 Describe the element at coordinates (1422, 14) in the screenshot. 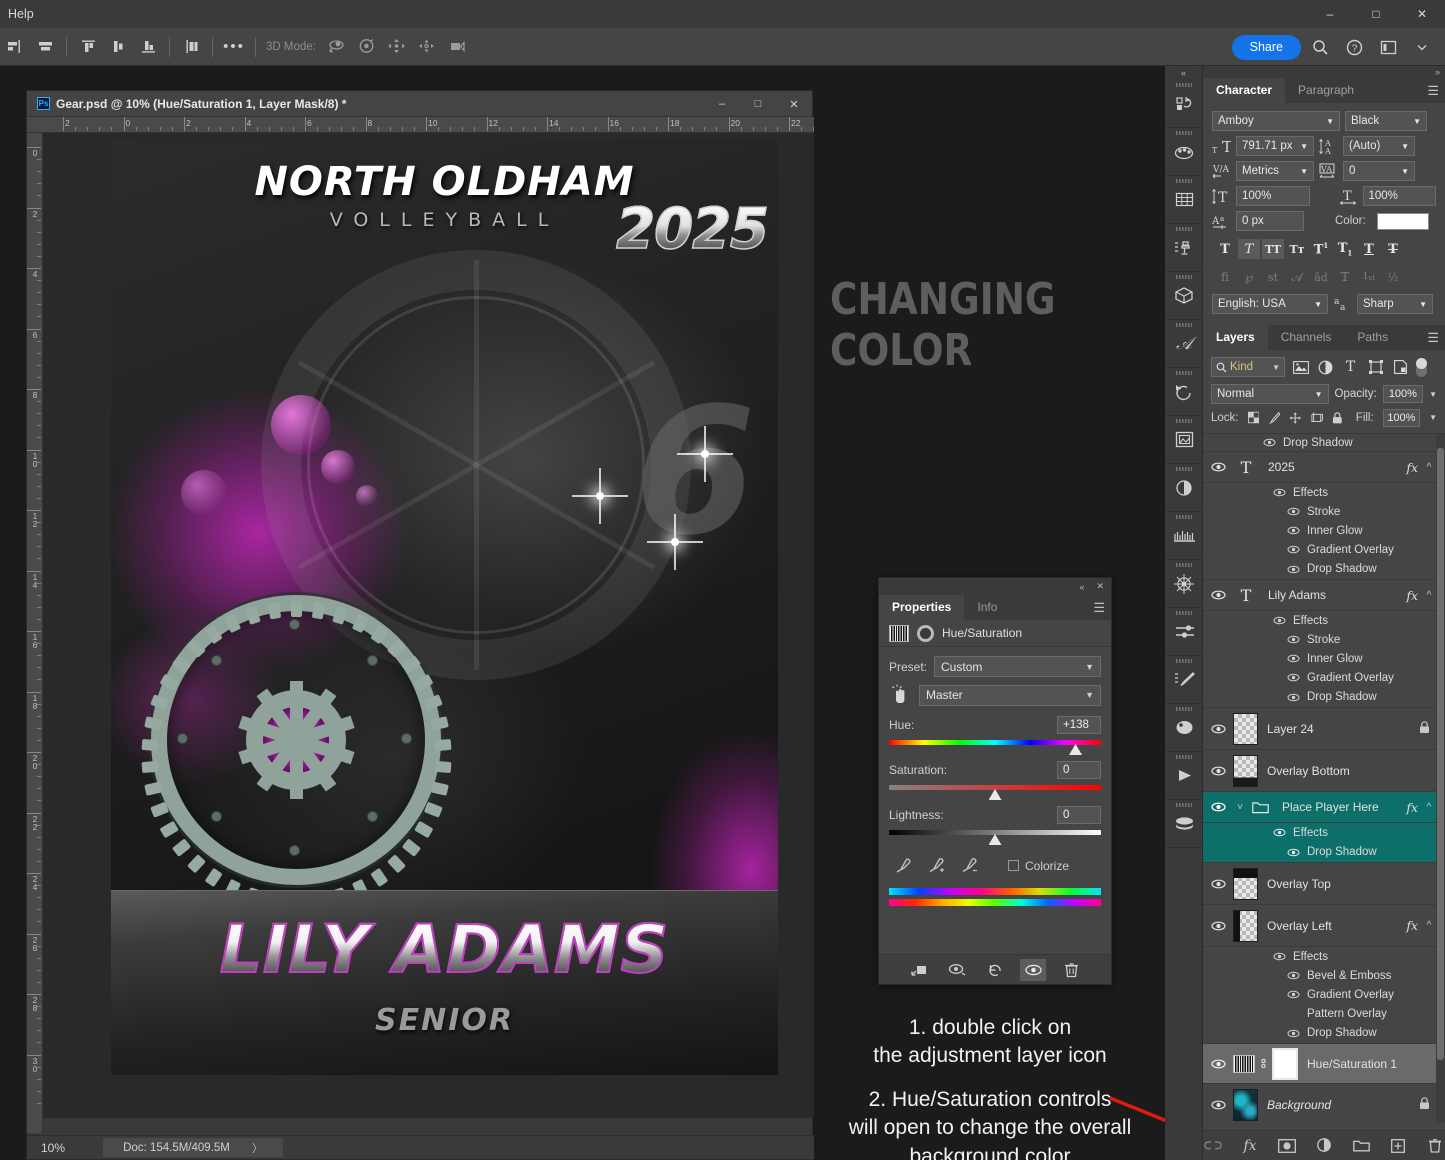

I see `close-icon: ✕` at that location.